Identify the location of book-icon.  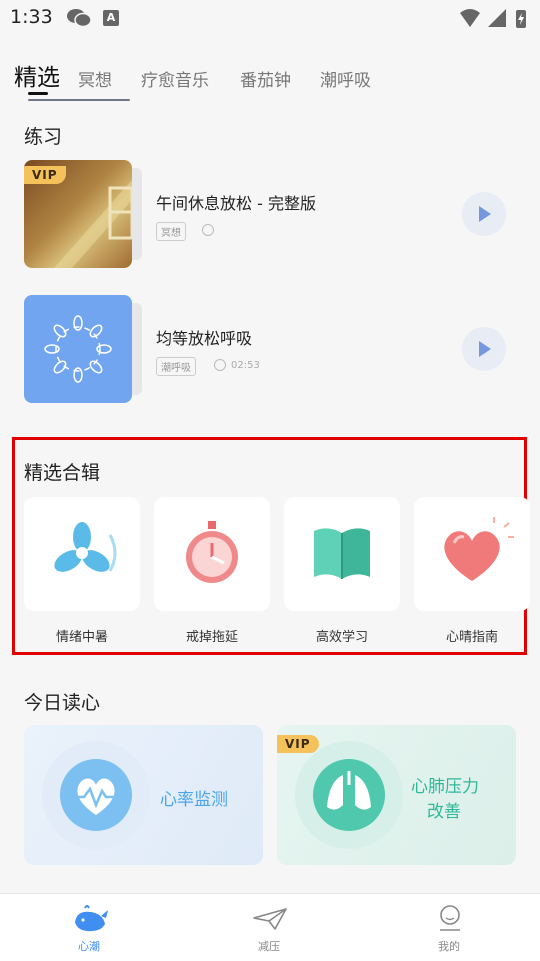
(342, 553).